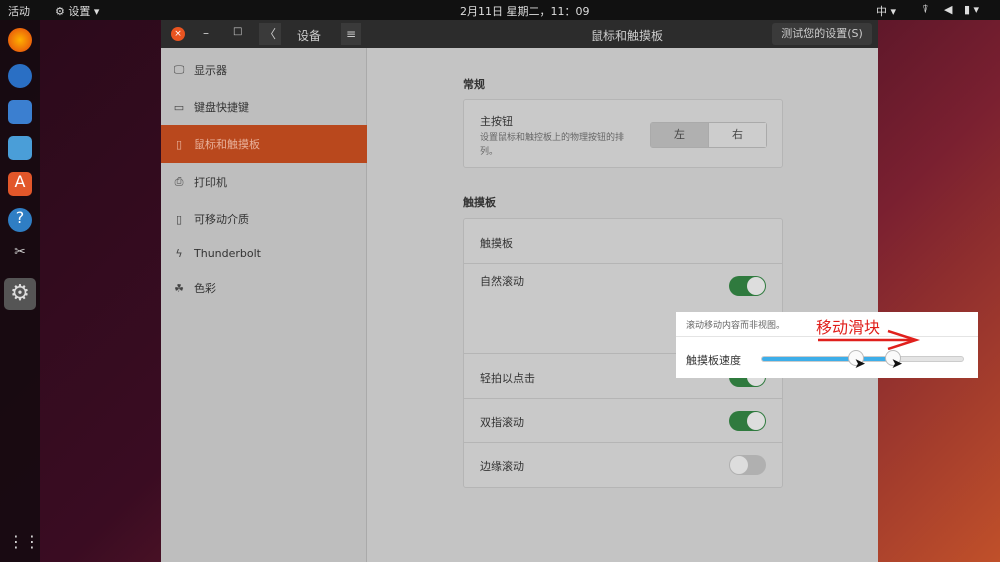  Describe the element at coordinates (525, 11) in the screenshot. I see `clock: 2月11日 星期二，11：09` at that location.